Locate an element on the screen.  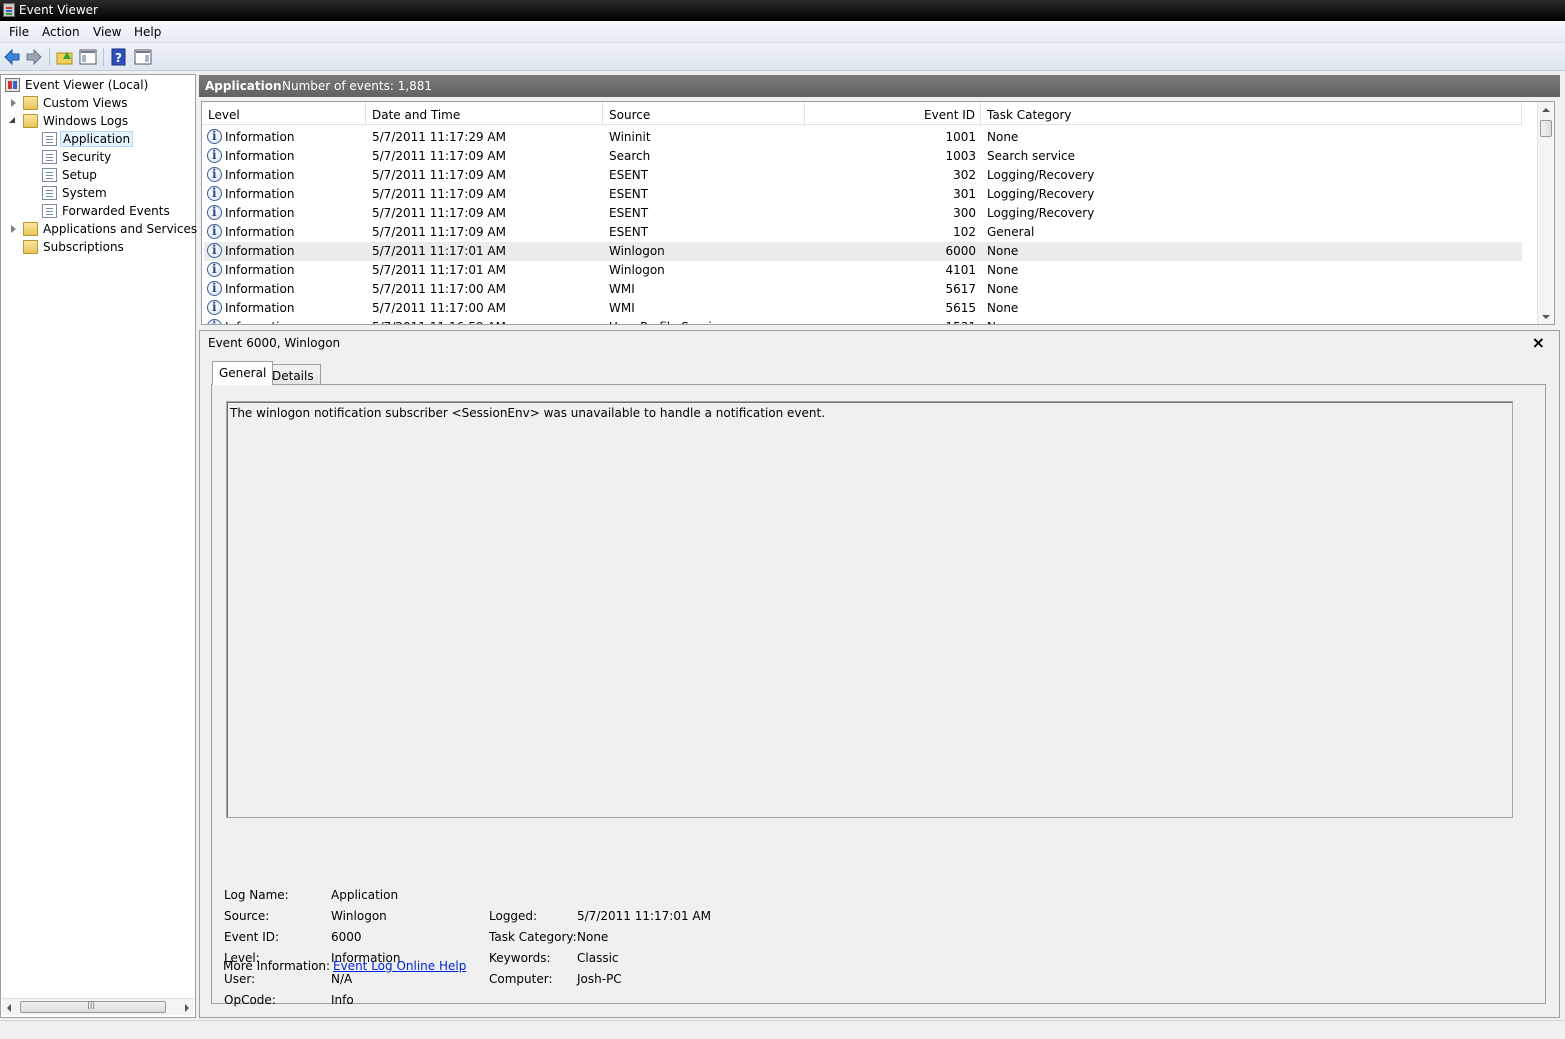
event-log-online-help-link: Event Log Online Help is located at coordinates (399, 966).